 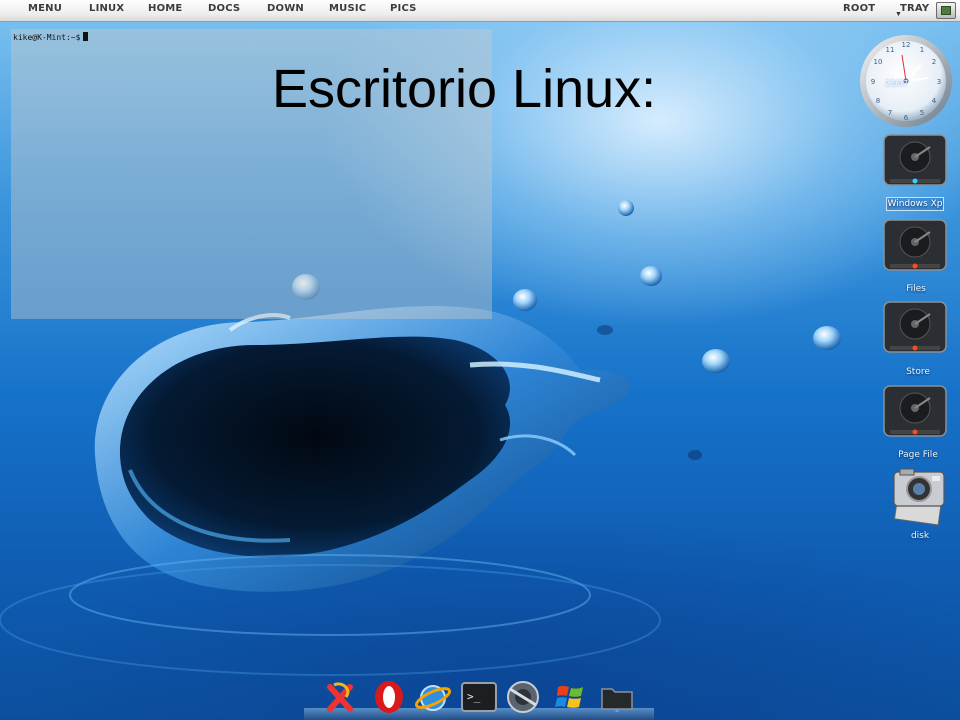 I want to click on menu-item-menu: MENU, so click(x=45, y=10).